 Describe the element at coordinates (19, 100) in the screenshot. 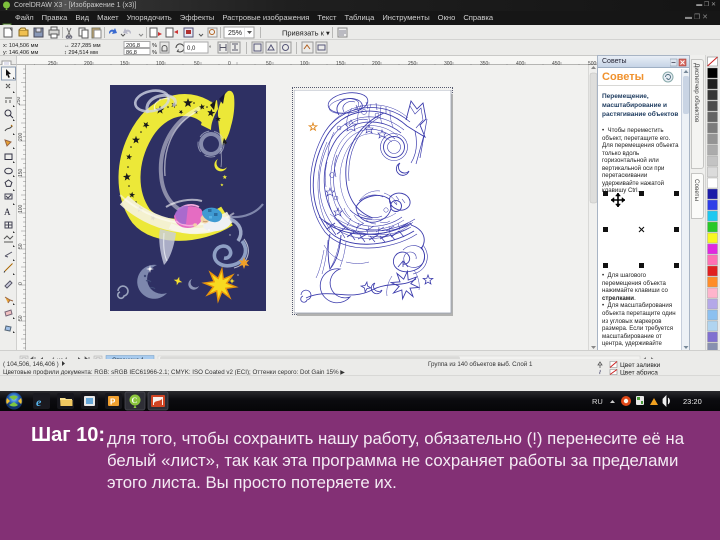

I see `svg-text: 250` at that location.